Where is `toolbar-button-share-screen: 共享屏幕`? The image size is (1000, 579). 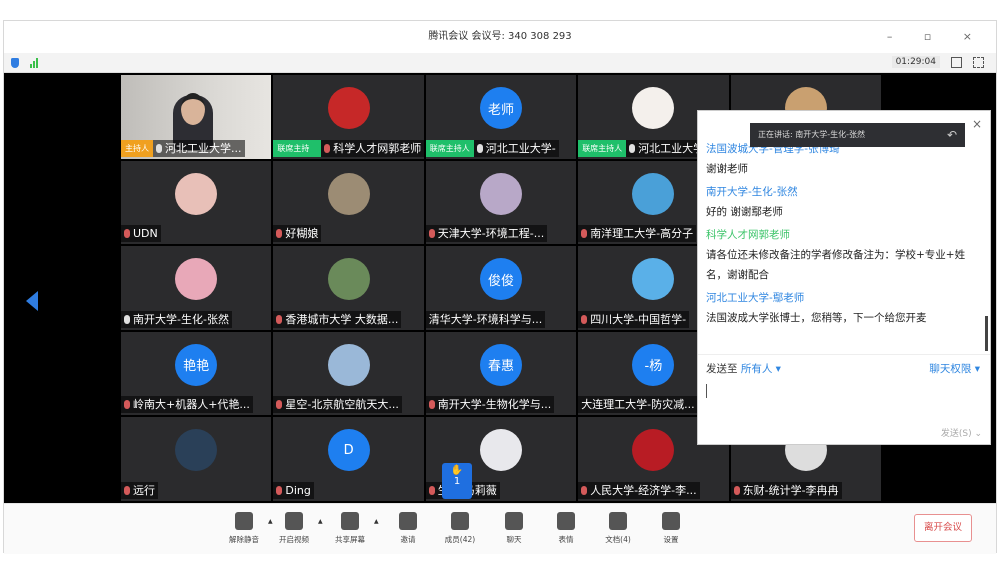 toolbar-button-share-screen: 共享屏幕 is located at coordinates (350, 528).